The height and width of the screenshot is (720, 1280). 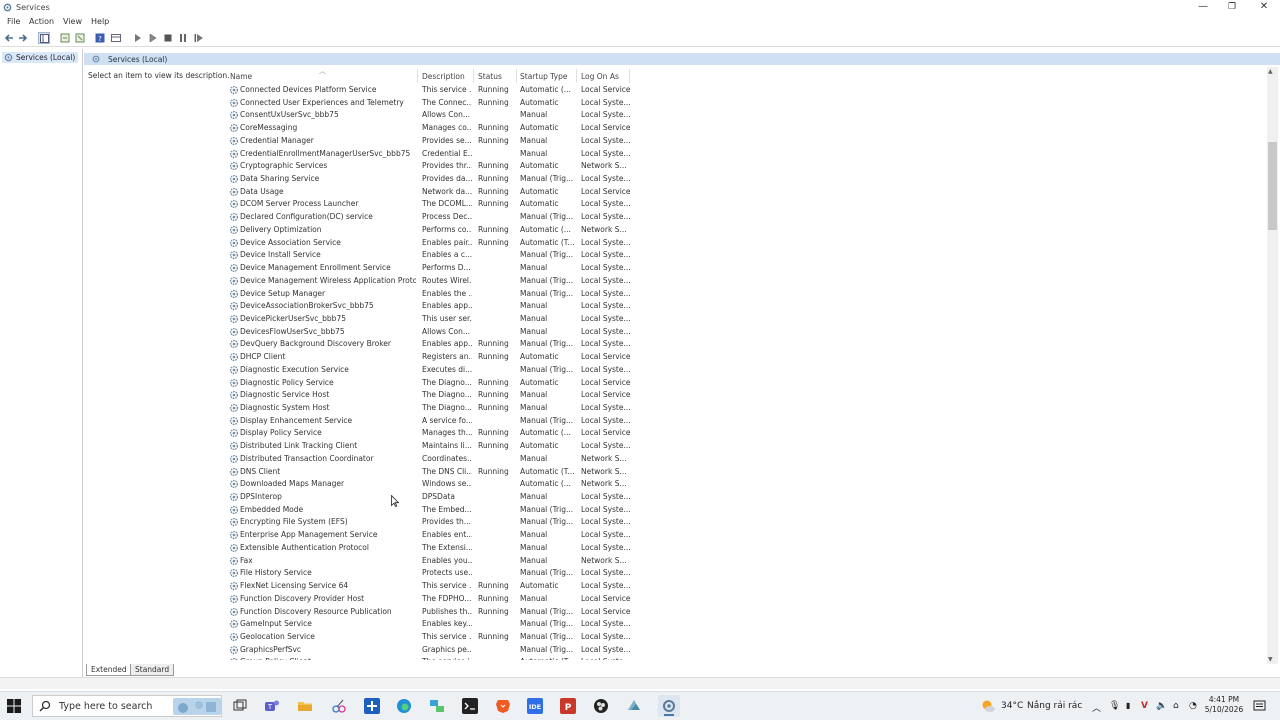 What do you see at coordinates (305, 706) in the screenshot?
I see `file-explorer-icon` at bounding box center [305, 706].